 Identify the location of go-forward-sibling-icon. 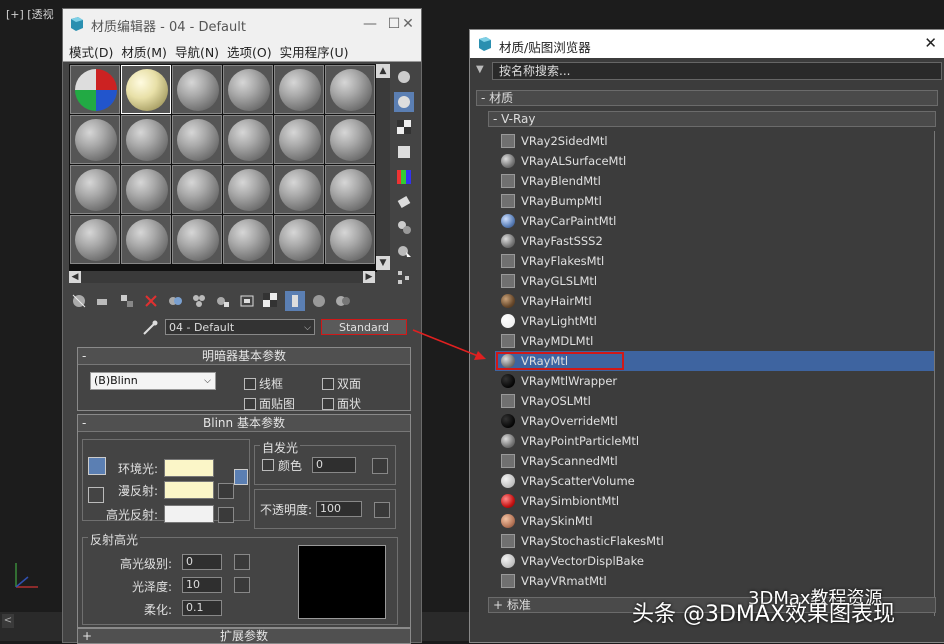
(319, 301).